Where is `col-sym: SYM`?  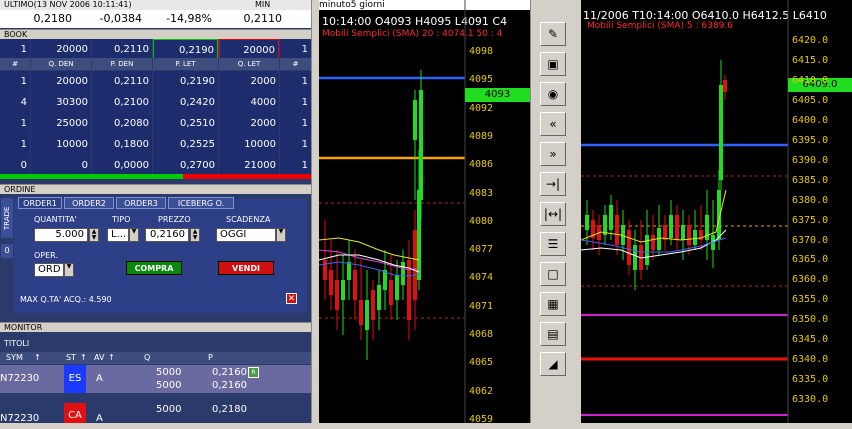
col-sym: SYM is located at coordinates (14, 358).